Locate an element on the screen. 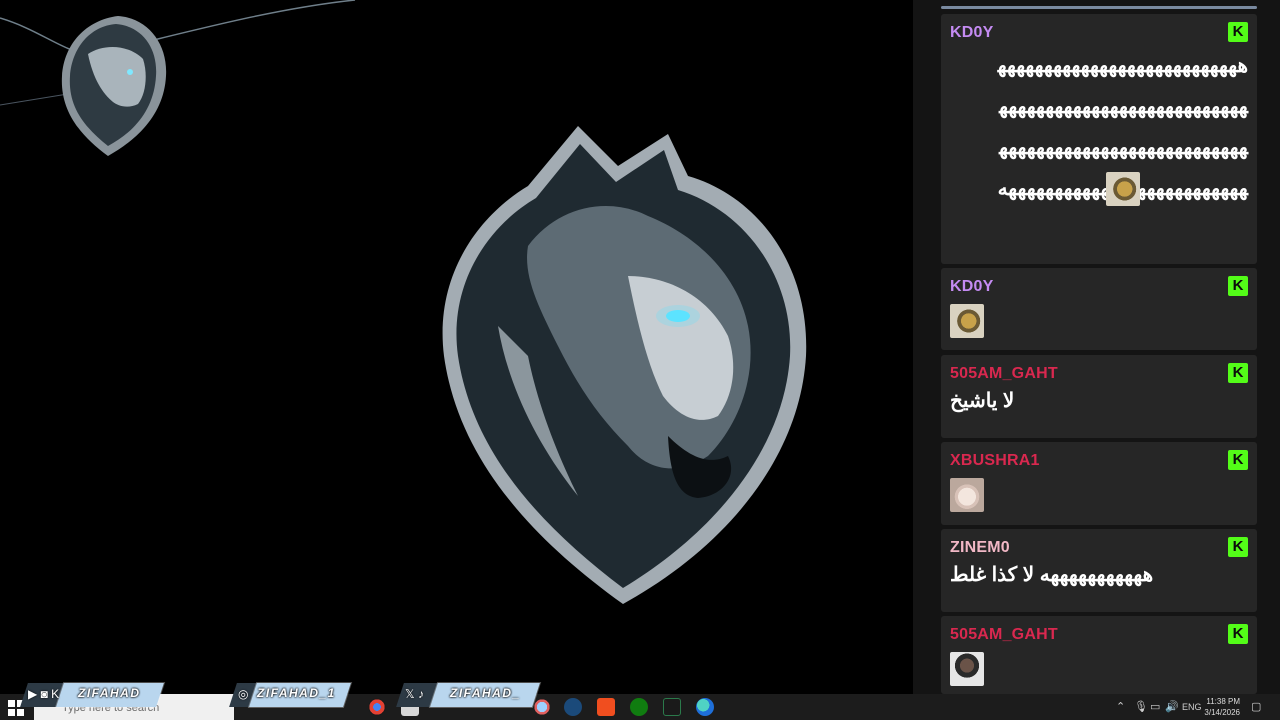 This screenshot has width=1280, height=720. xbox-icon is located at coordinates (639, 707).